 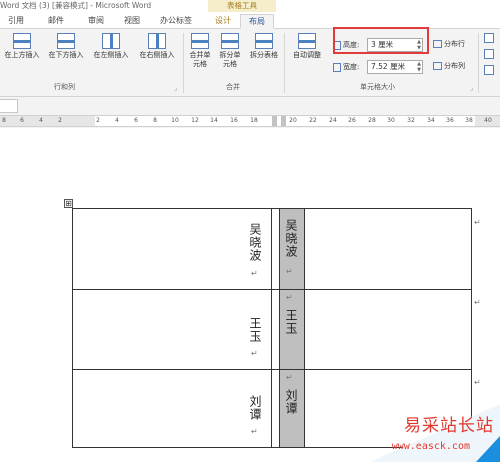 I want to click on tab-view: 视图, so click(x=132, y=21).